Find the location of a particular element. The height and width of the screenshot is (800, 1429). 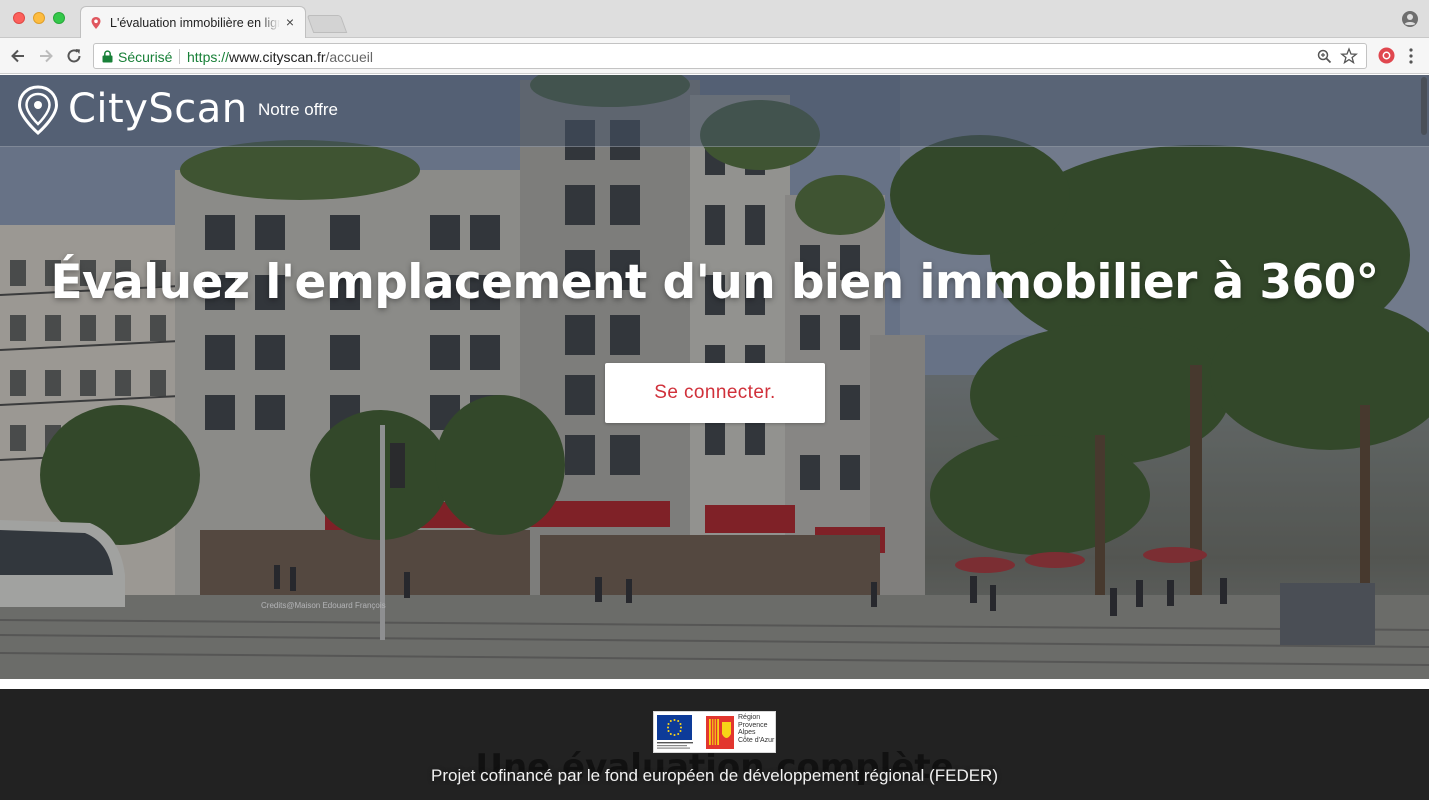

page-scrollbar is located at coordinates (1424, 377).